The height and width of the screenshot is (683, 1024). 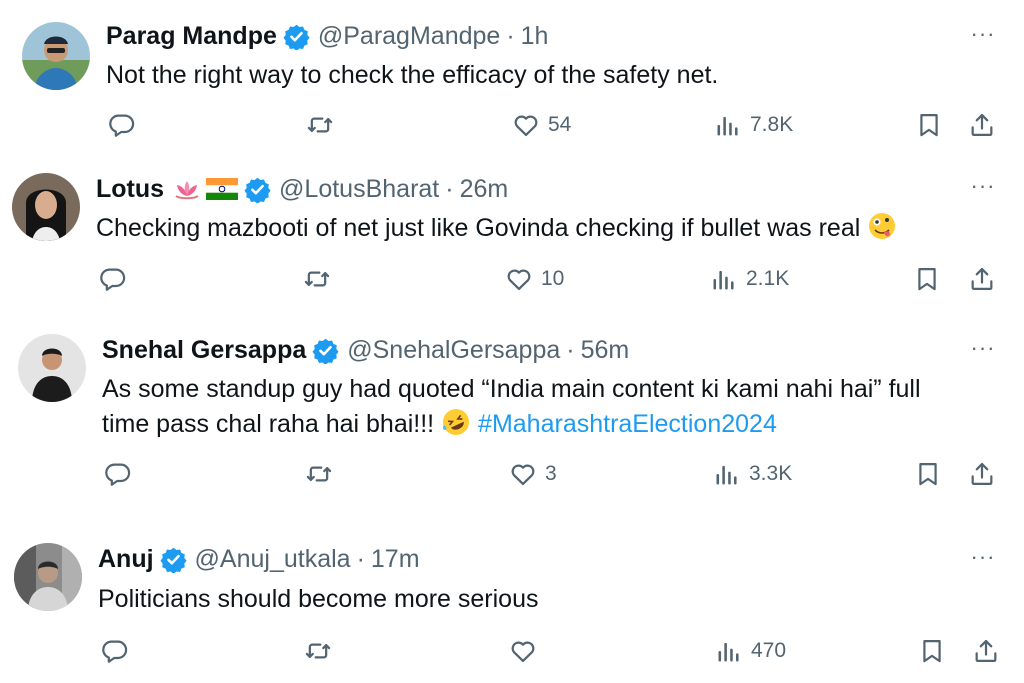 I want to click on india-flag-icon, so click(x=222, y=189).